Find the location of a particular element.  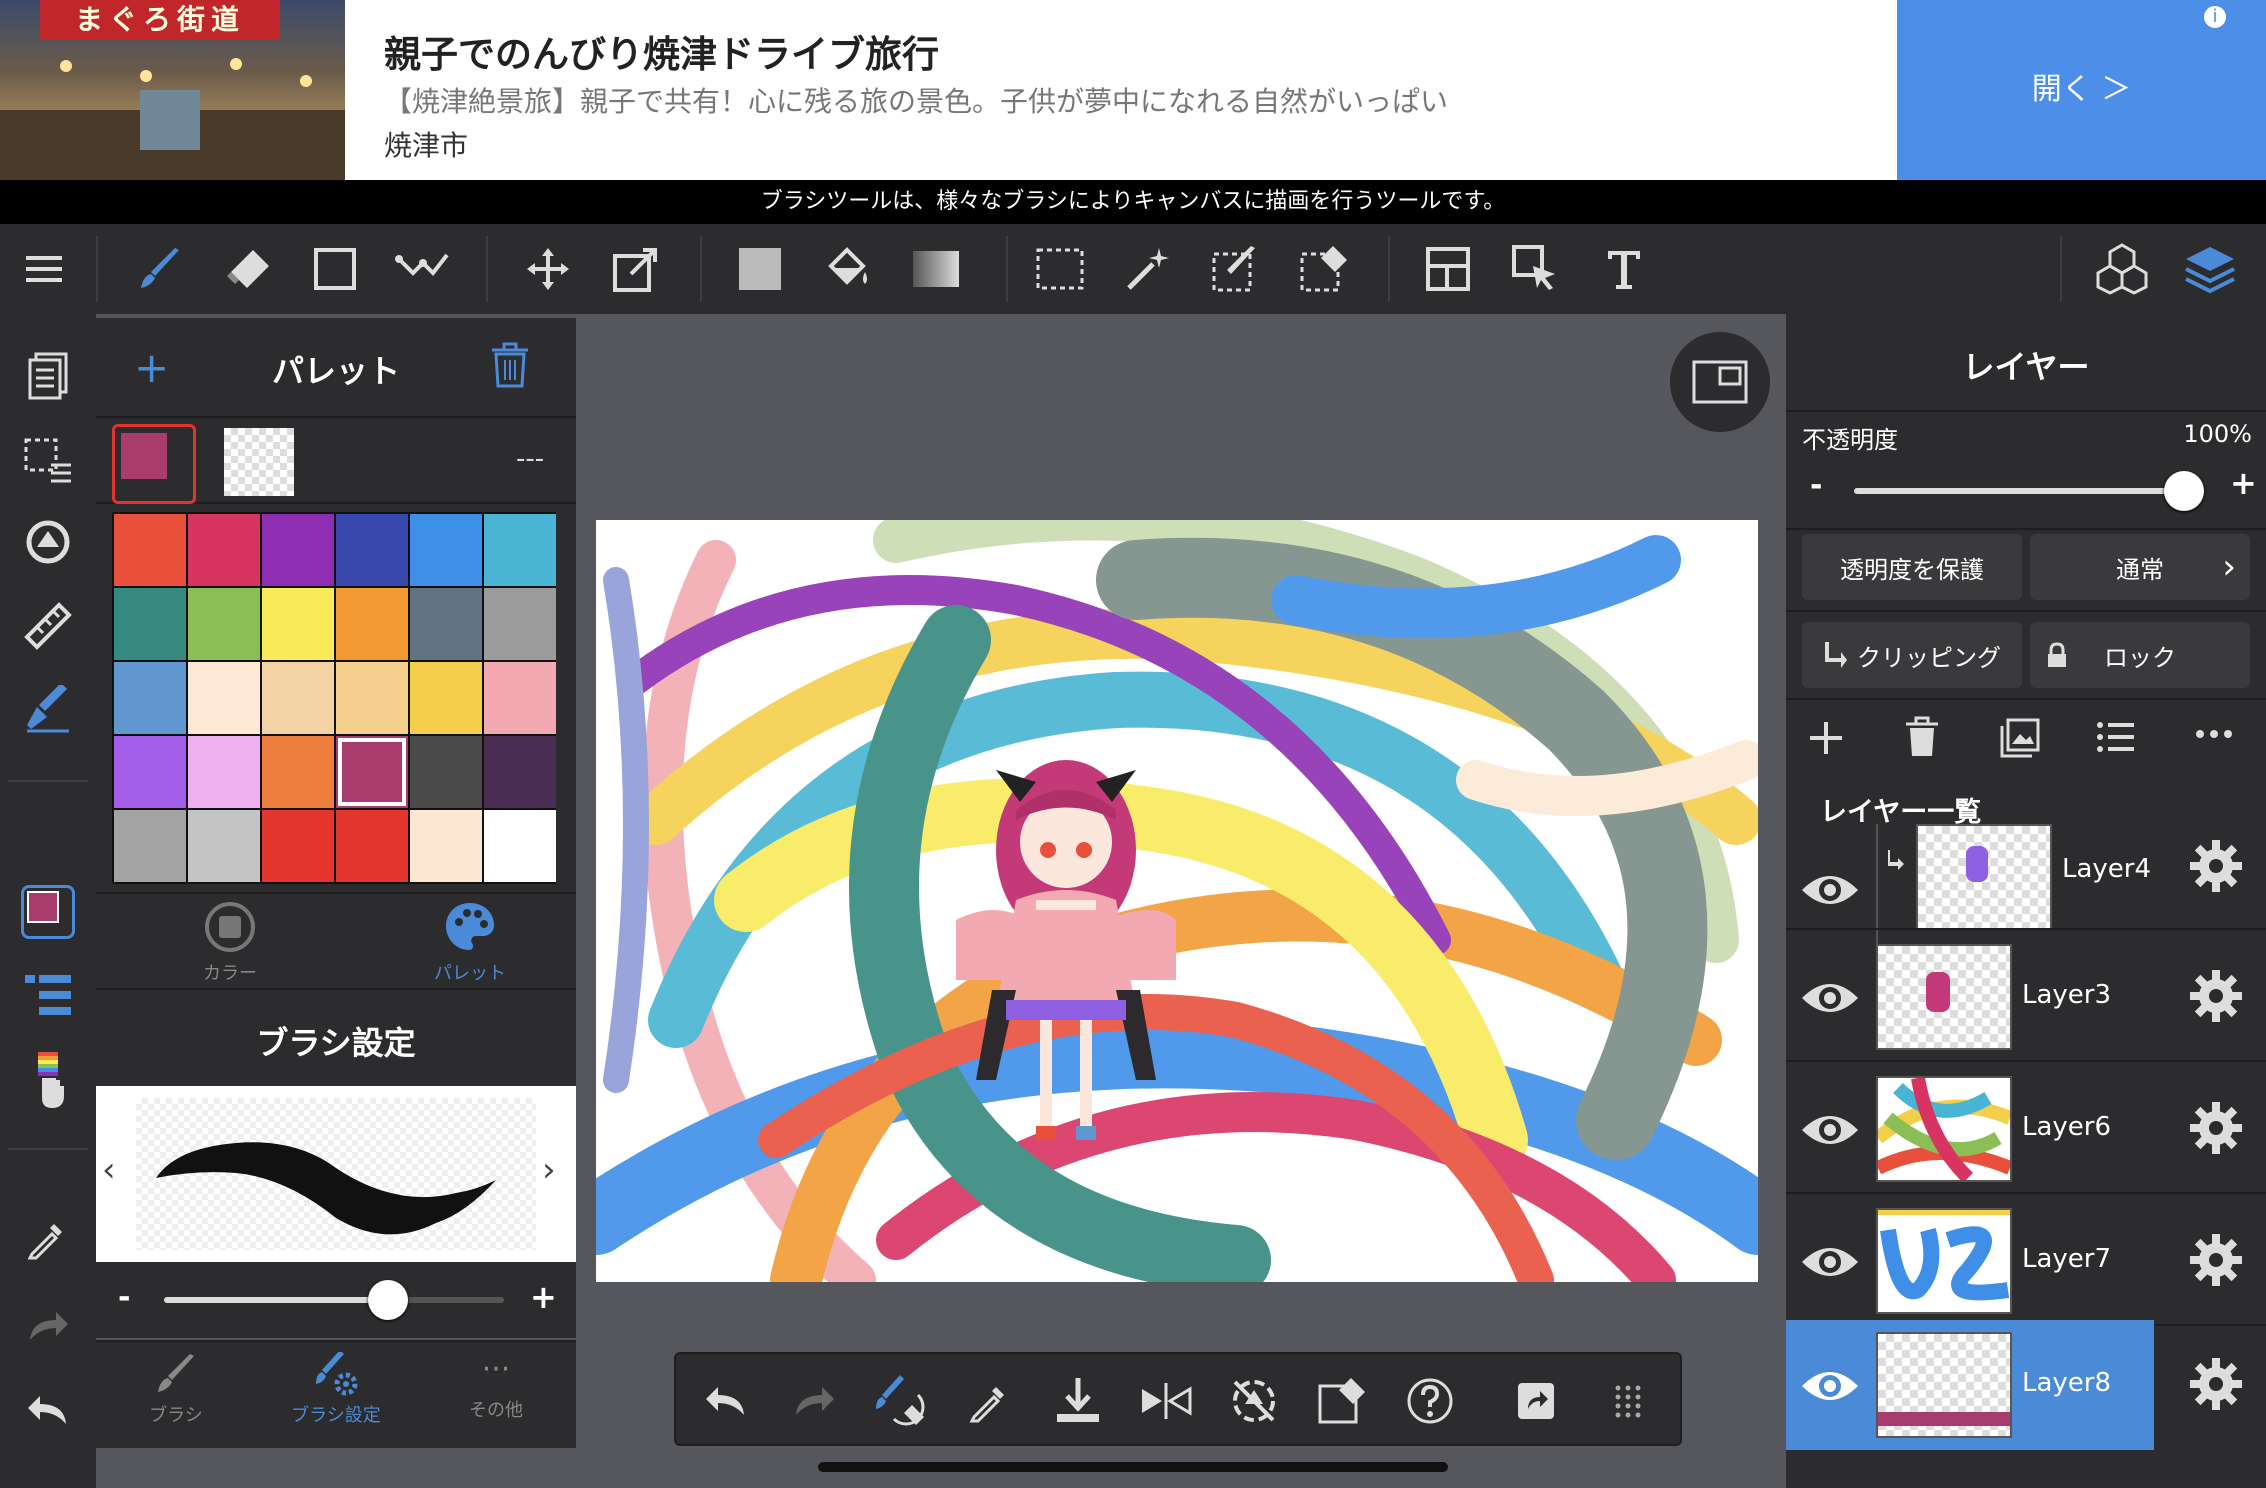

fill-rect-tool-icon is located at coordinates (760, 269).